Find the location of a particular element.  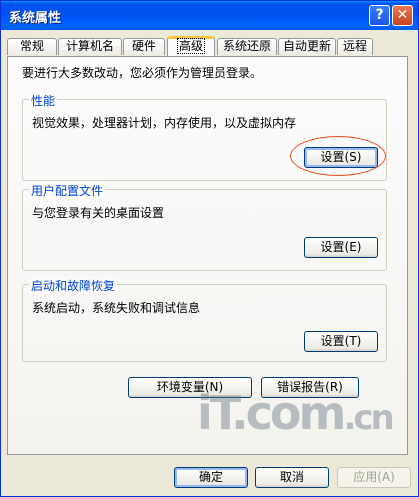

tab-computer-name: 计算机名 is located at coordinates (90, 46).